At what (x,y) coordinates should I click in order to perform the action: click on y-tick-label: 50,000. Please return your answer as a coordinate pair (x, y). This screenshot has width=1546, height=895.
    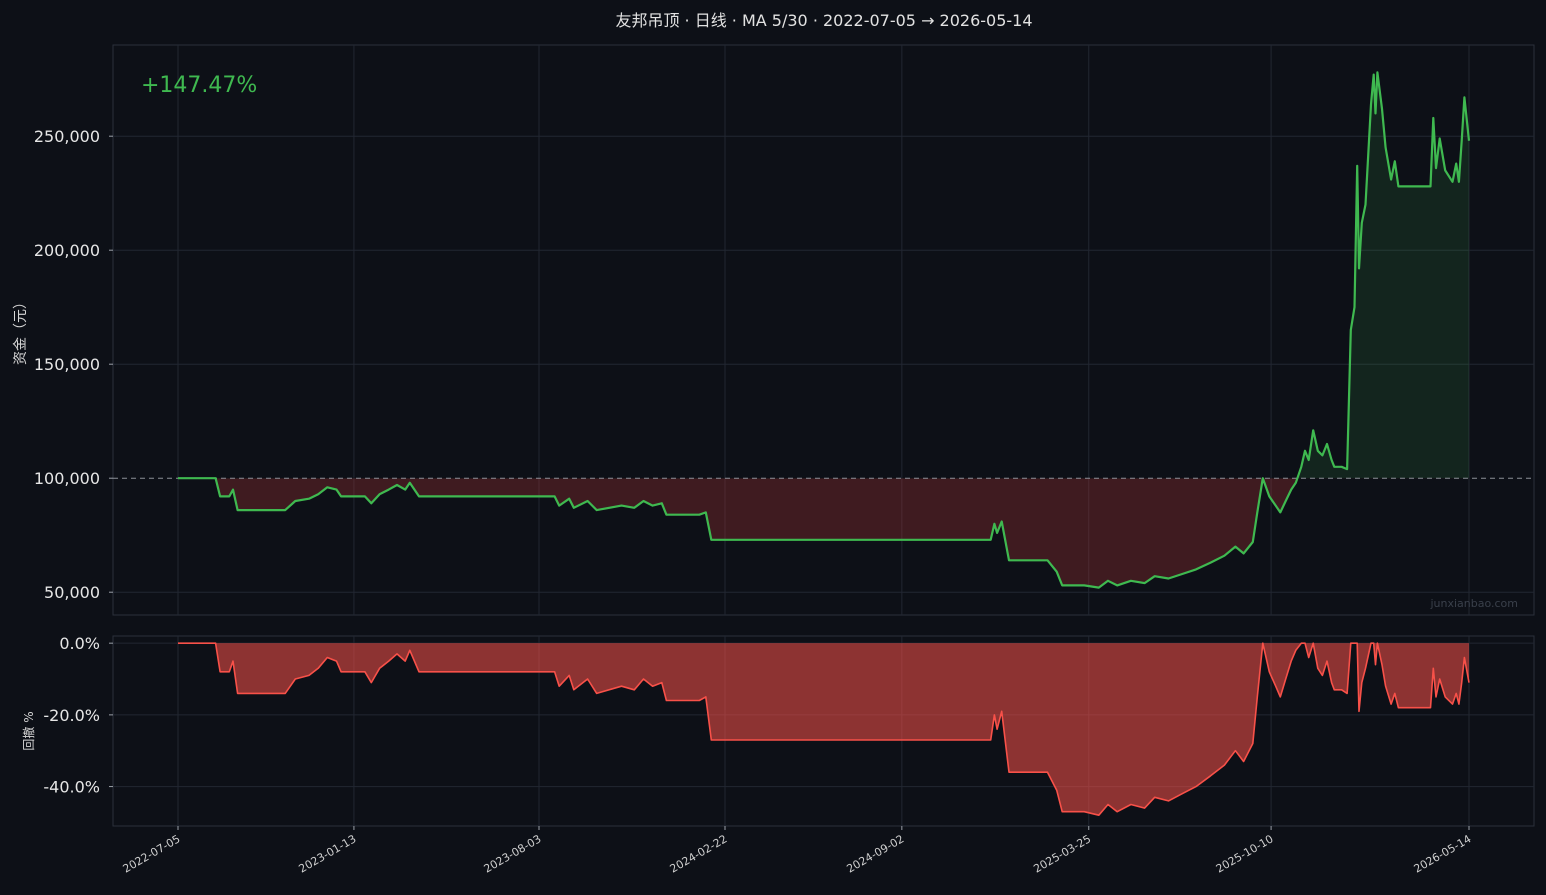
    Looking at the image, I should click on (72, 592).